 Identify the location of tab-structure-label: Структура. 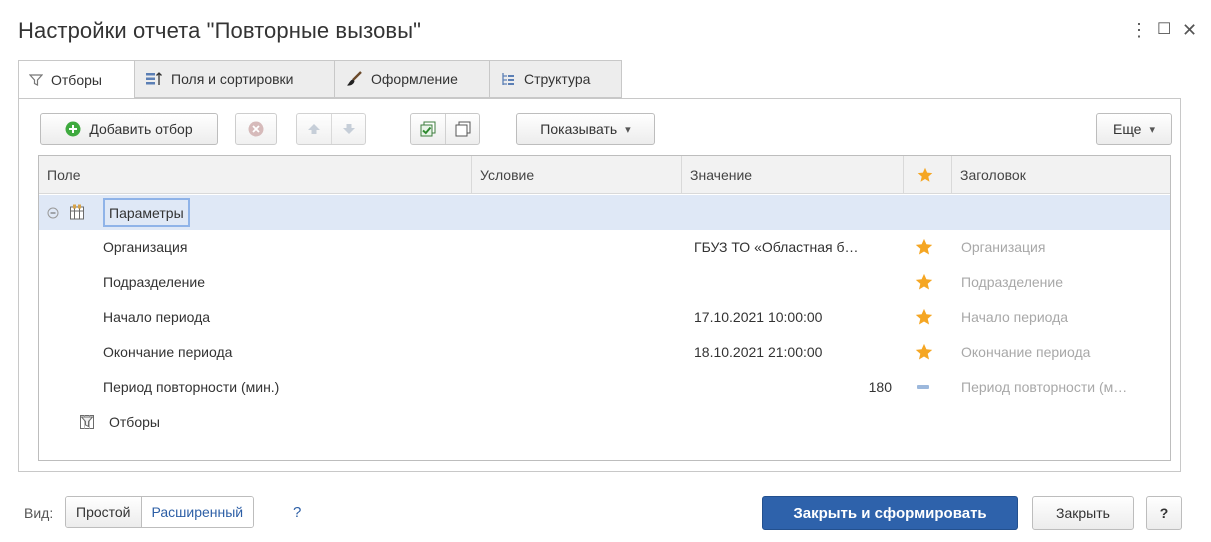
(557, 79).